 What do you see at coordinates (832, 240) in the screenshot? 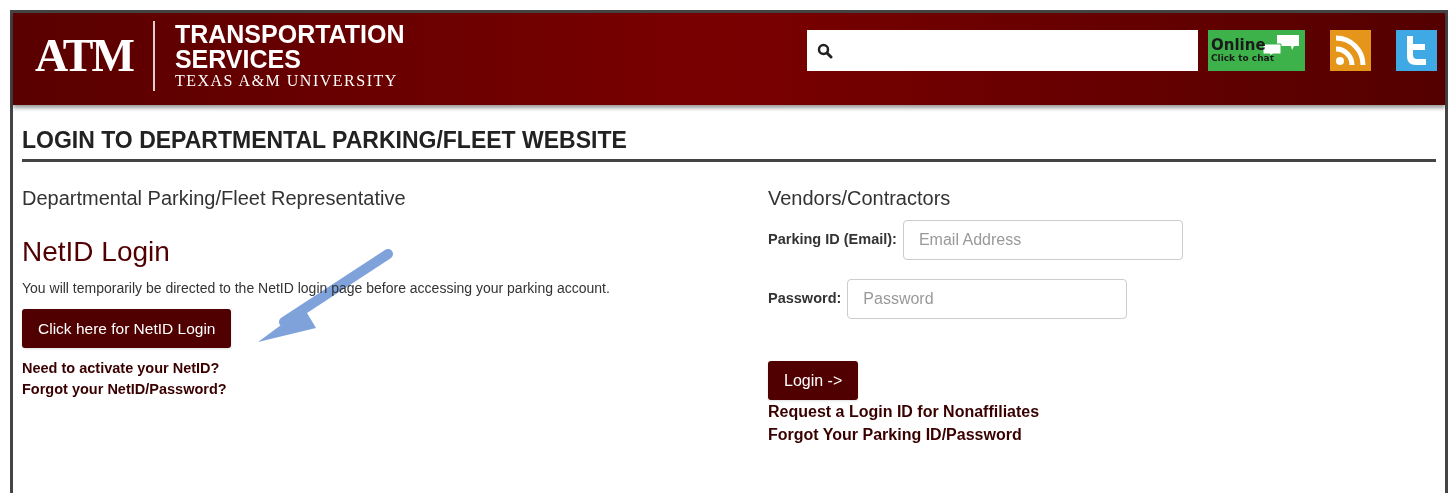
I see `field-label: Parking ID (Email):` at bounding box center [832, 240].